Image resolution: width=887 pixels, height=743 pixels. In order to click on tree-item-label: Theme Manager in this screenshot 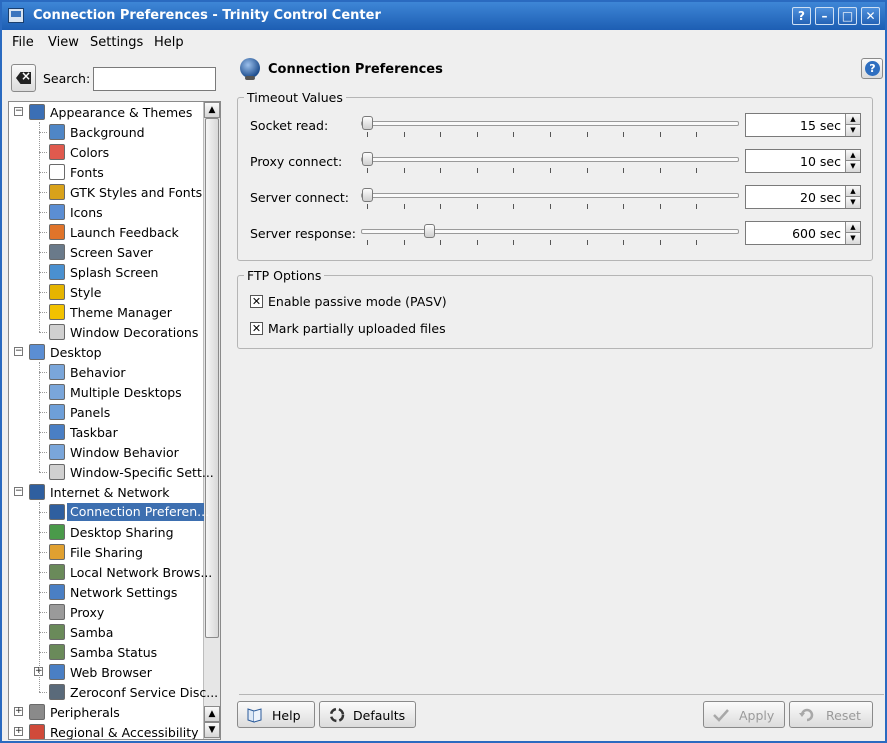, I will do `click(121, 312)`.